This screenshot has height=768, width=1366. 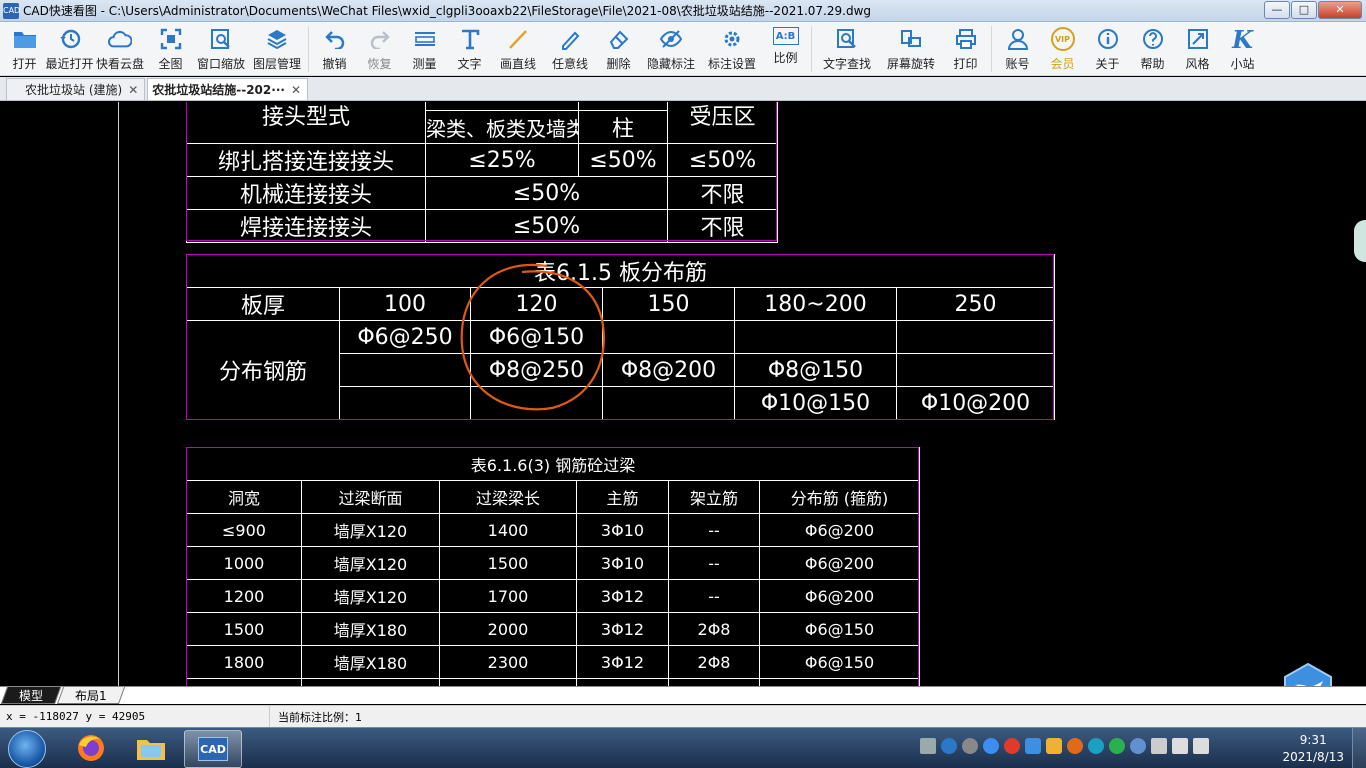 What do you see at coordinates (553, 662) in the screenshot?
I see `table-row: 1800 墙厚X180 2300 3Φ12 2Φ8 Φ6@150` at bounding box center [553, 662].